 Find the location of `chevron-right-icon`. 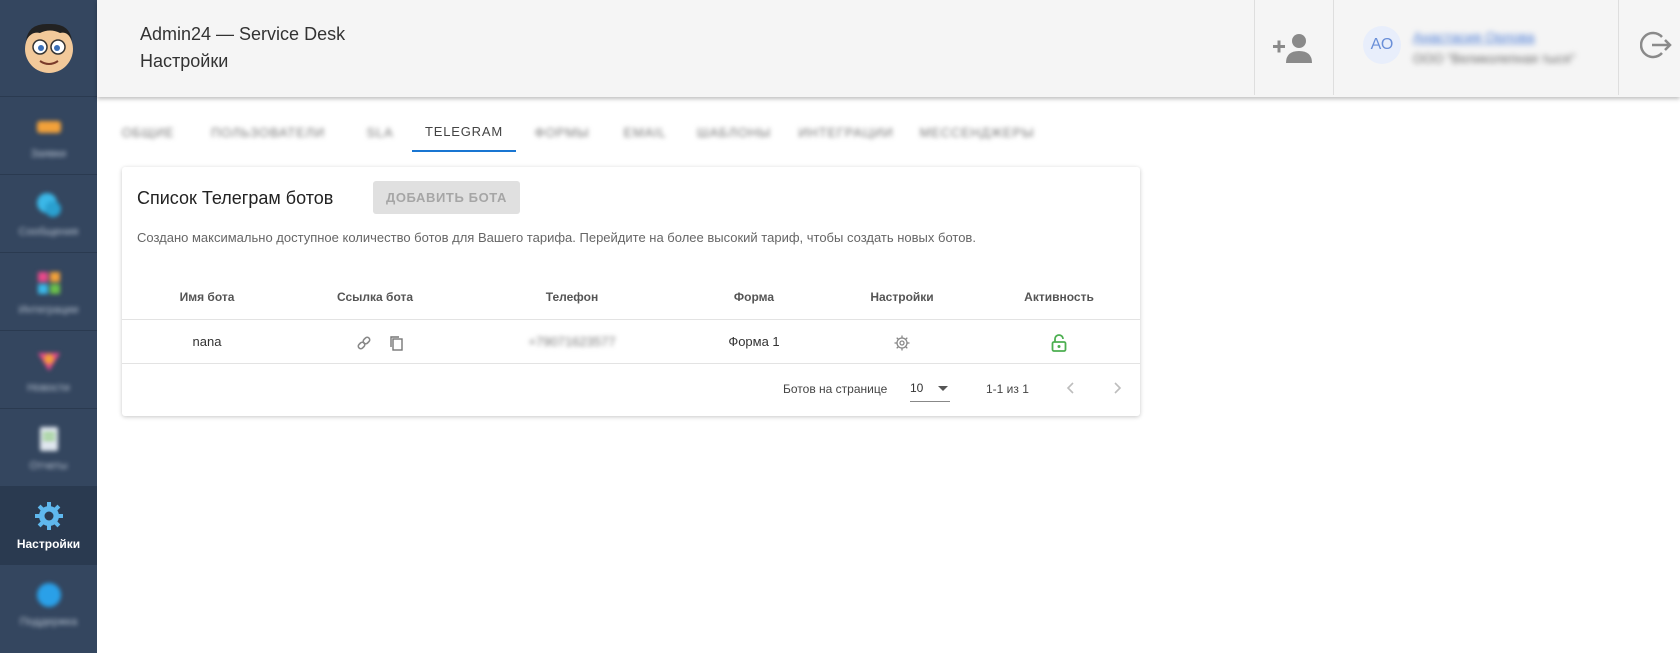

chevron-right-icon is located at coordinates (1118, 388).